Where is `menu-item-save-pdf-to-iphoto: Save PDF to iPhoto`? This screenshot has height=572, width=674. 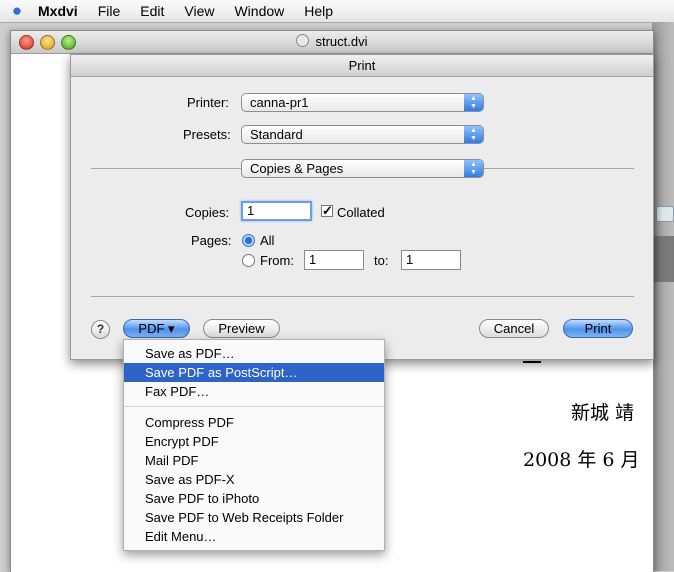 menu-item-save-pdf-to-iphoto: Save PDF to iPhoto is located at coordinates (254, 498).